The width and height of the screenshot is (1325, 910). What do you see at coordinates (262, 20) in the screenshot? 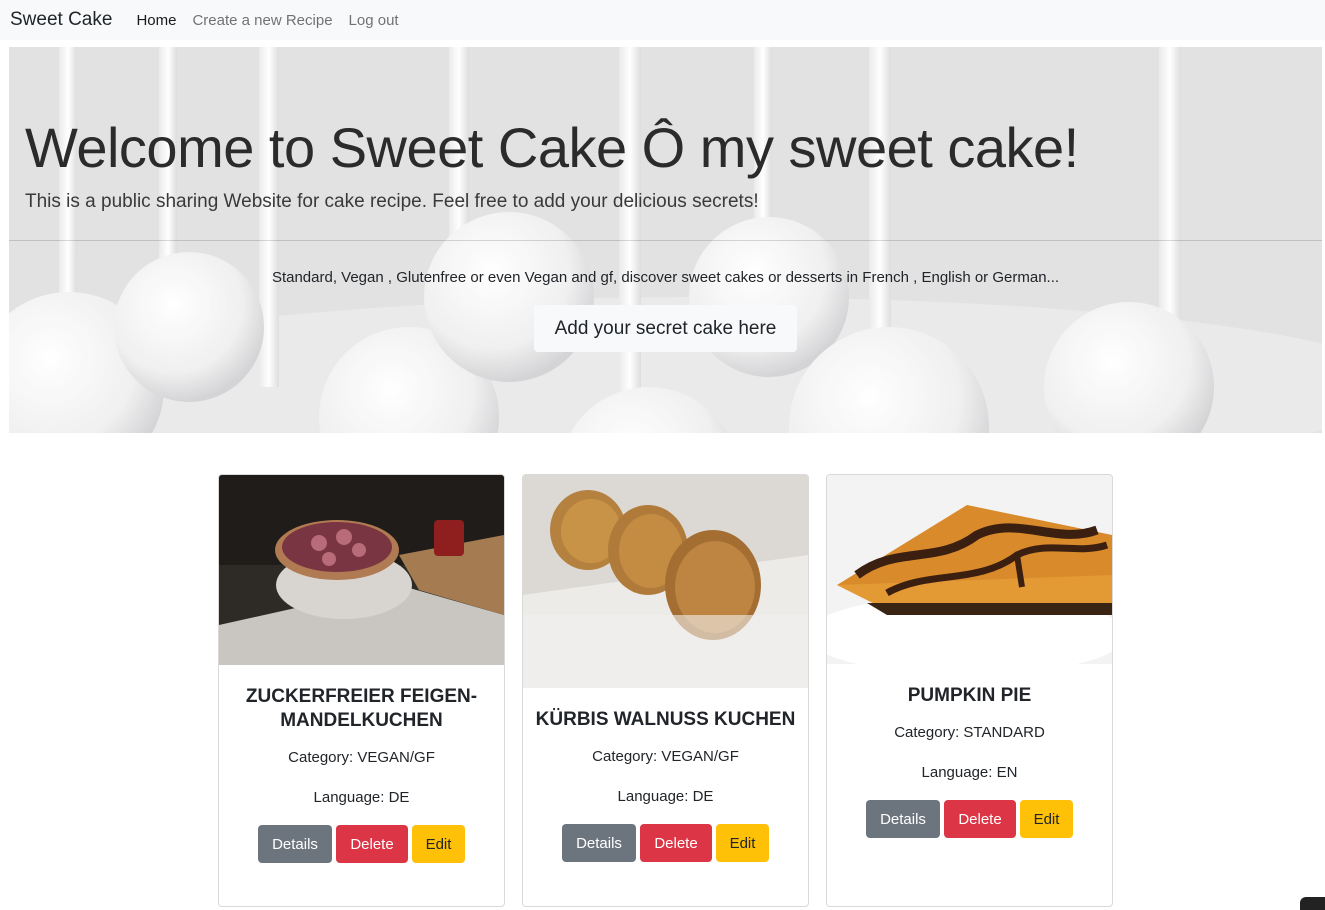
I see `nav-create-recipe: Create a new Recipe` at bounding box center [262, 20].